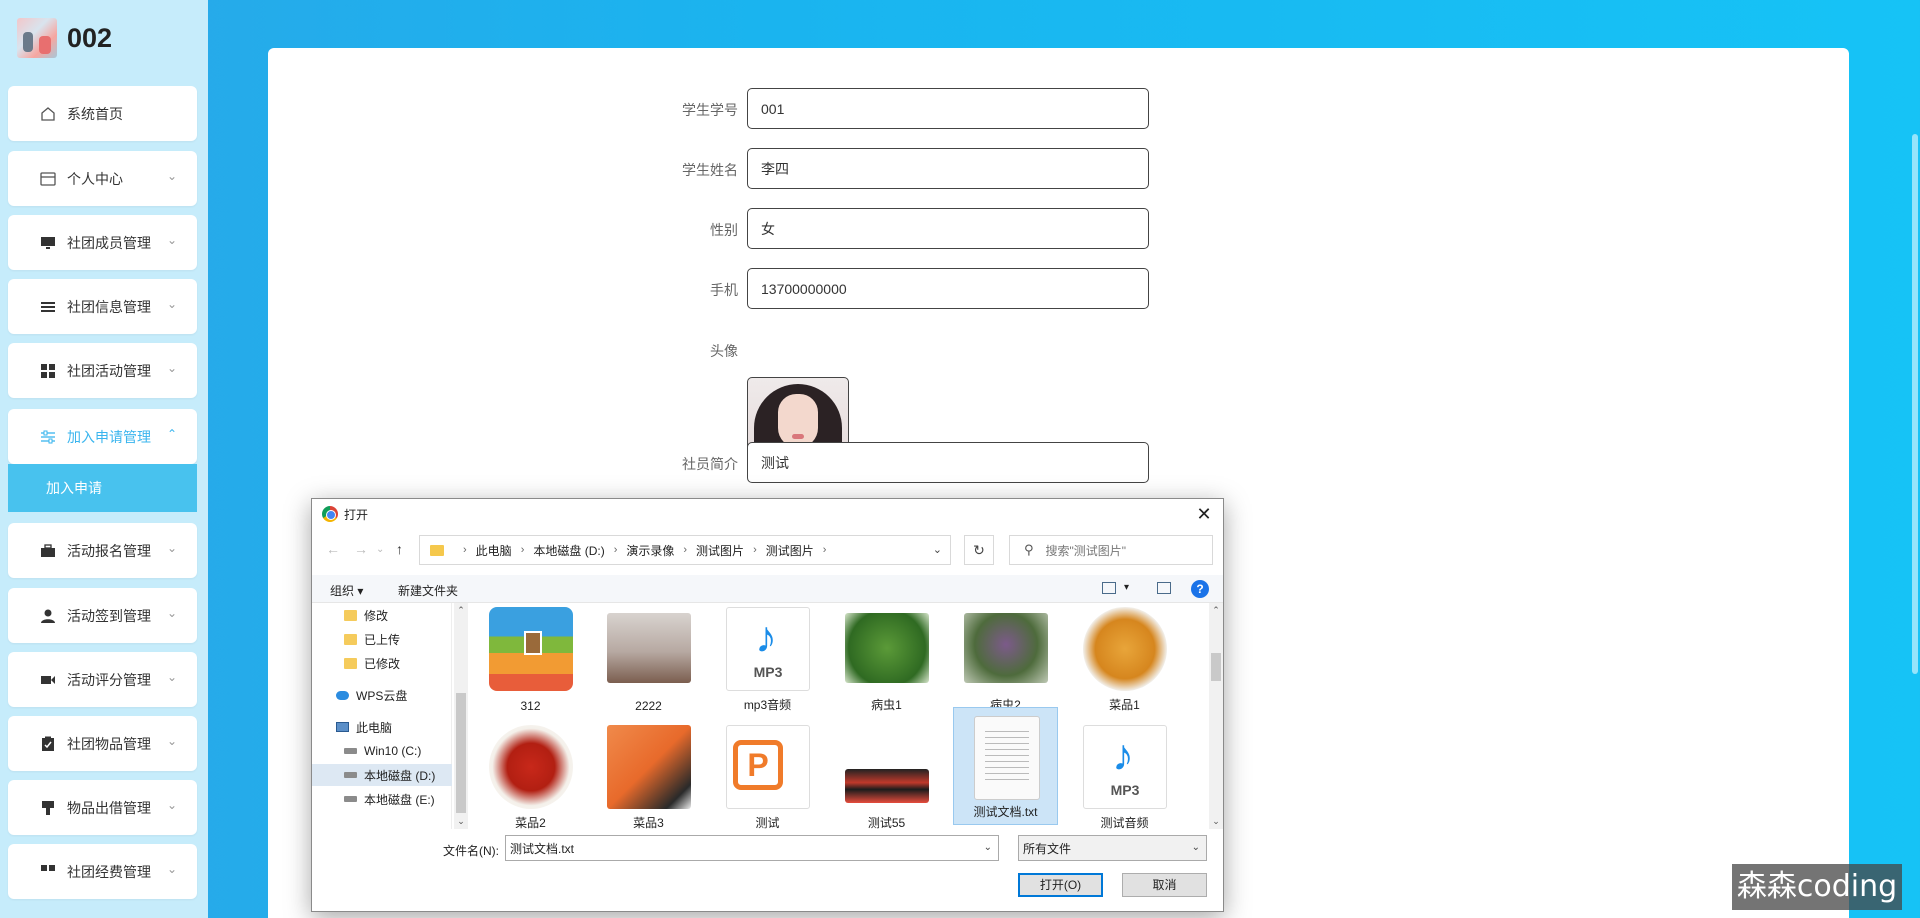  I want to click on sidebar-item-label: 社团活动管理, so click(109, 370).